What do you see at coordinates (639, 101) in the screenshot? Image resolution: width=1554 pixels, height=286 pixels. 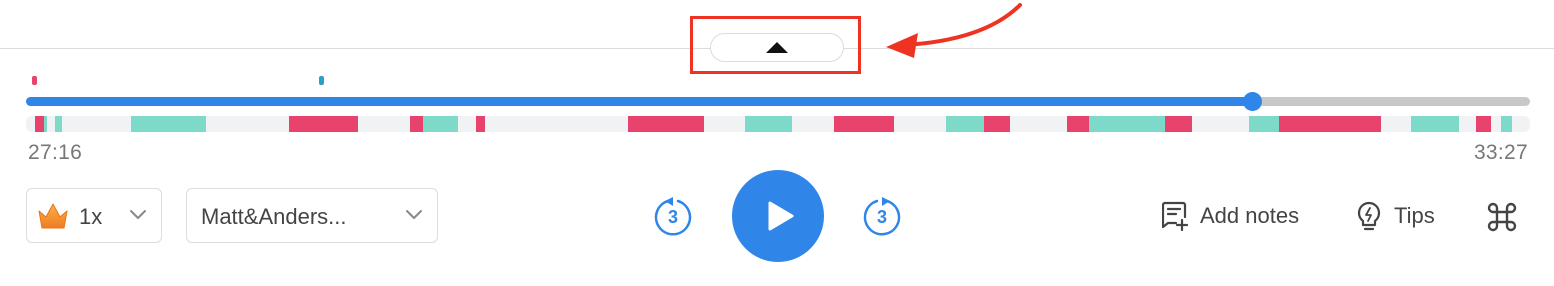 I see `progress-fill` at bounding box center [639, 101].